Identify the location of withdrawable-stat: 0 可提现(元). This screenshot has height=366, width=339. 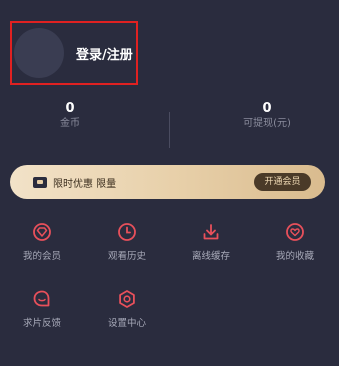
(267, 116).